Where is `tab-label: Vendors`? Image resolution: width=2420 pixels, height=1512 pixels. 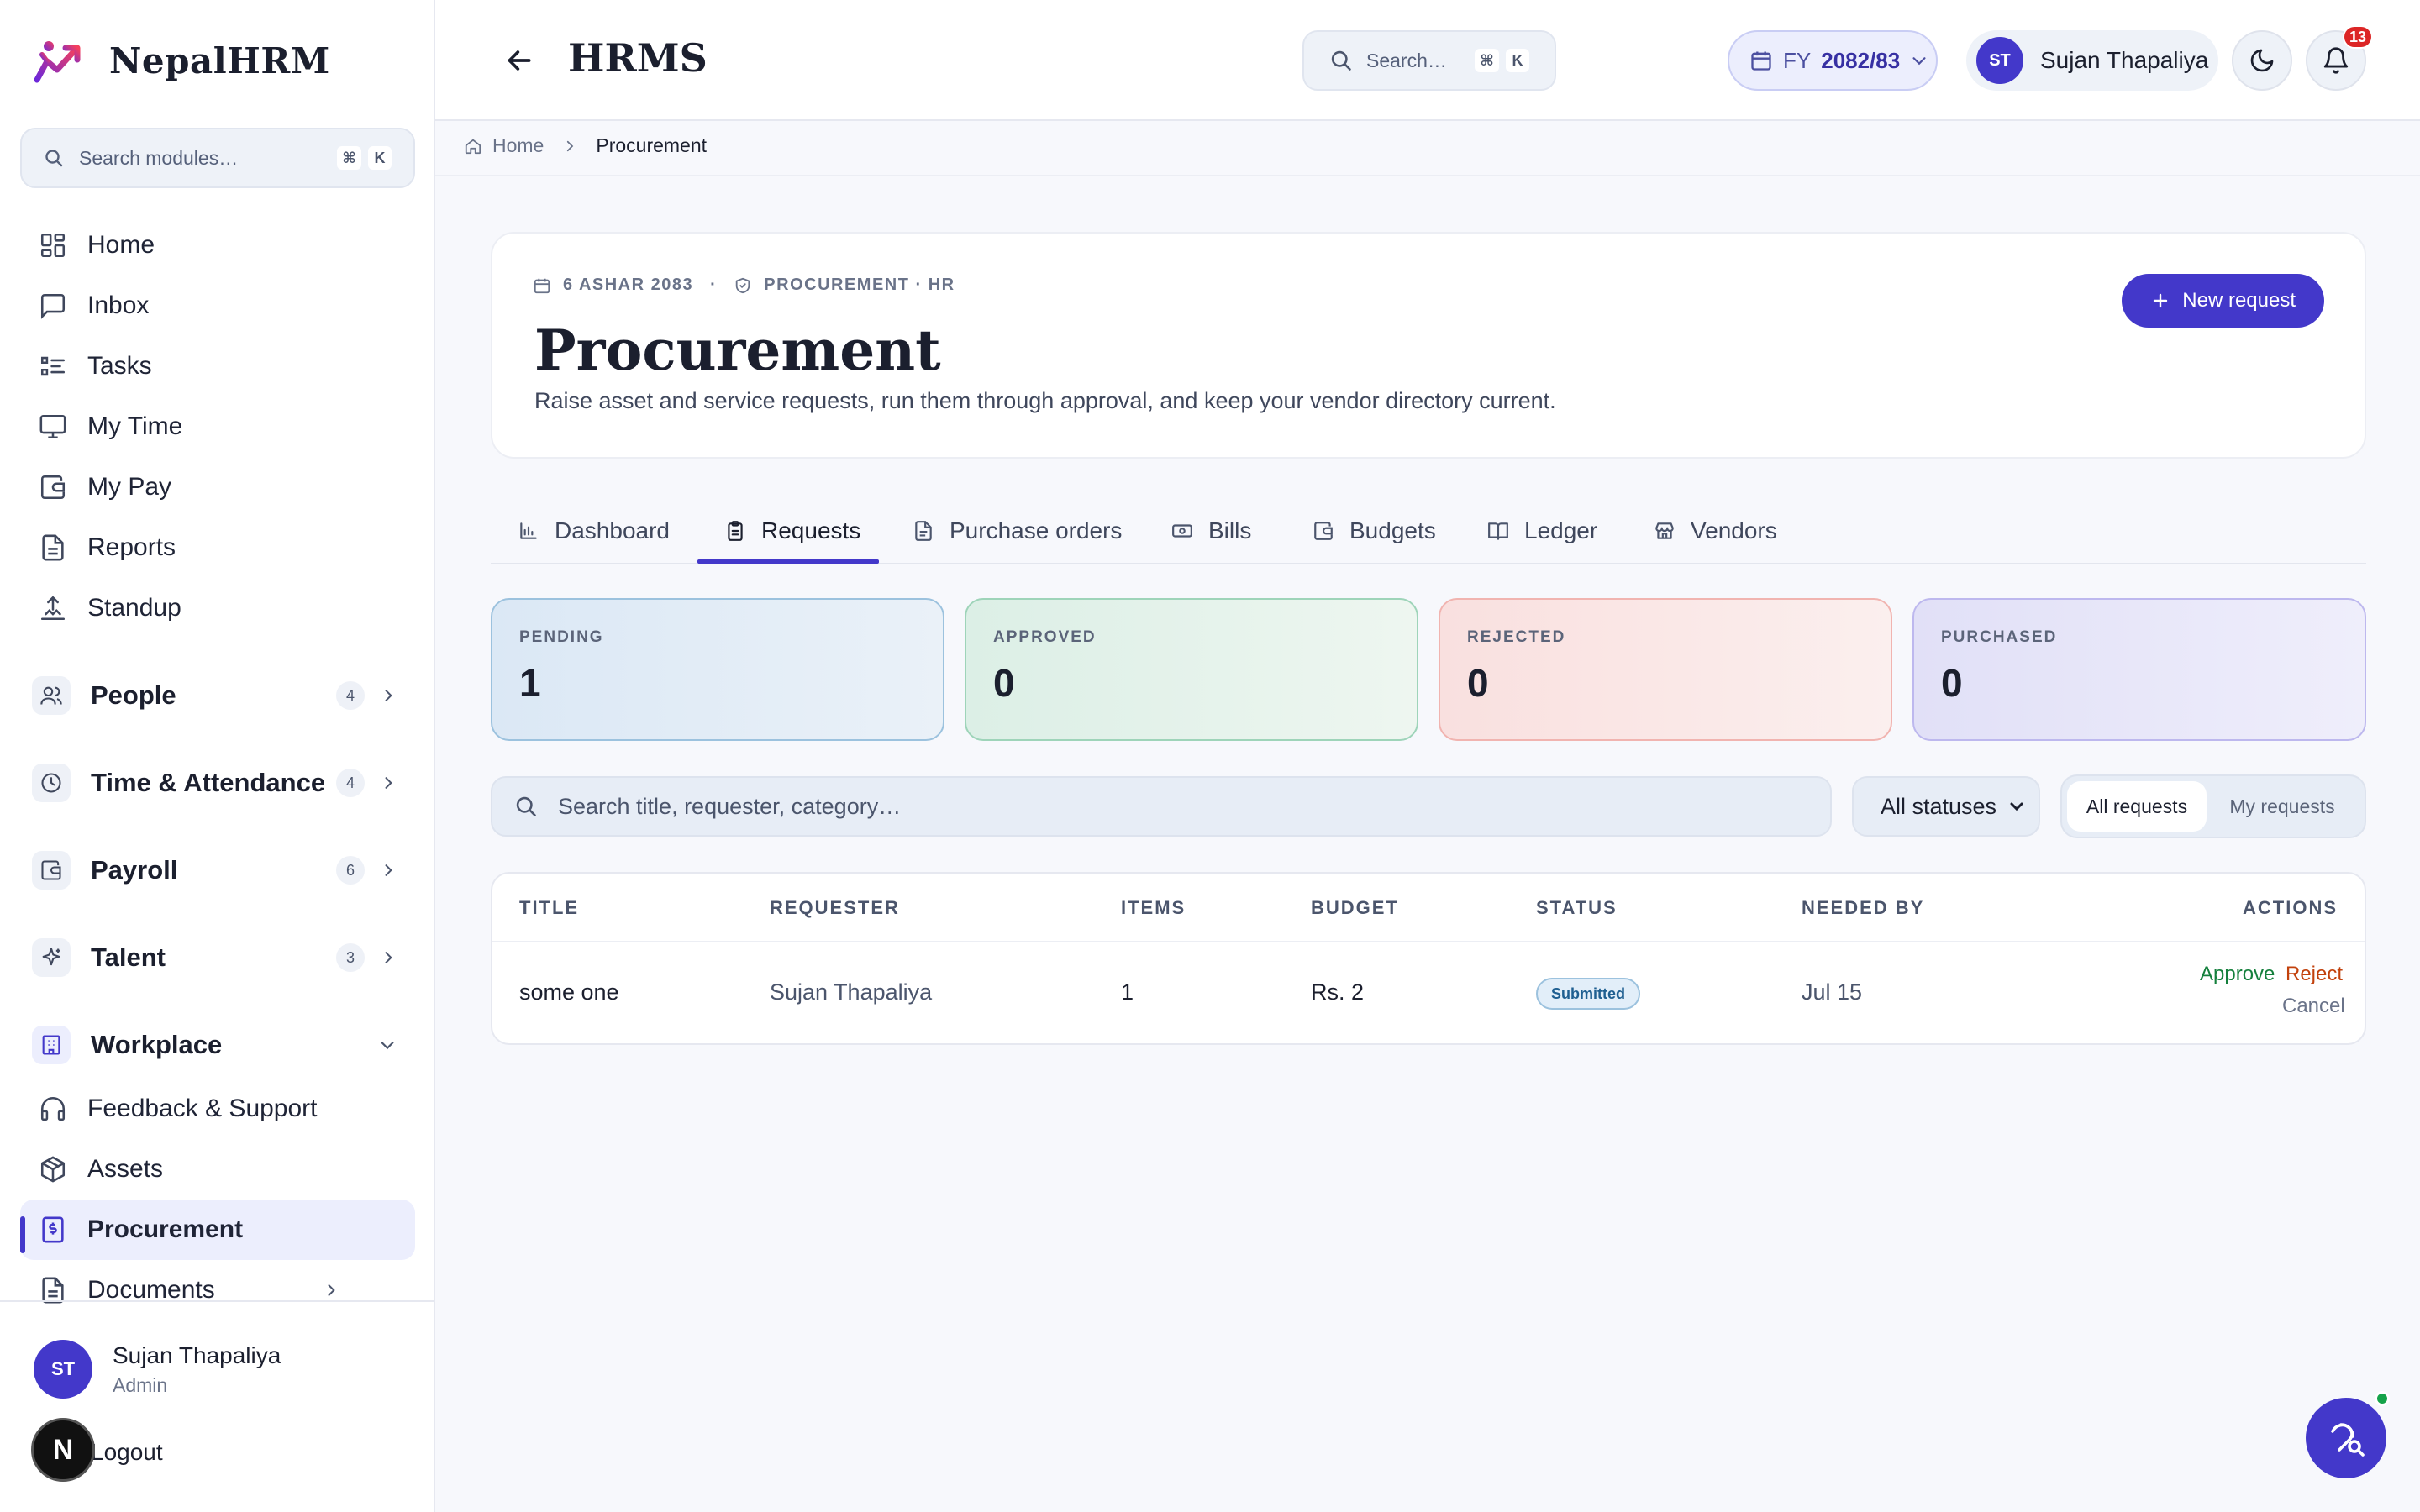 tab-label: Vendors is located at coordinates (1734, 530).